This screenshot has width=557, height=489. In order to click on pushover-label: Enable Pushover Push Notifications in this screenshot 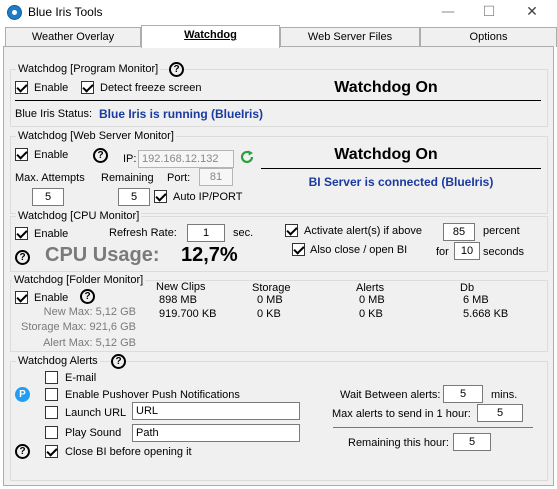, I will do `click(152, 395)`.